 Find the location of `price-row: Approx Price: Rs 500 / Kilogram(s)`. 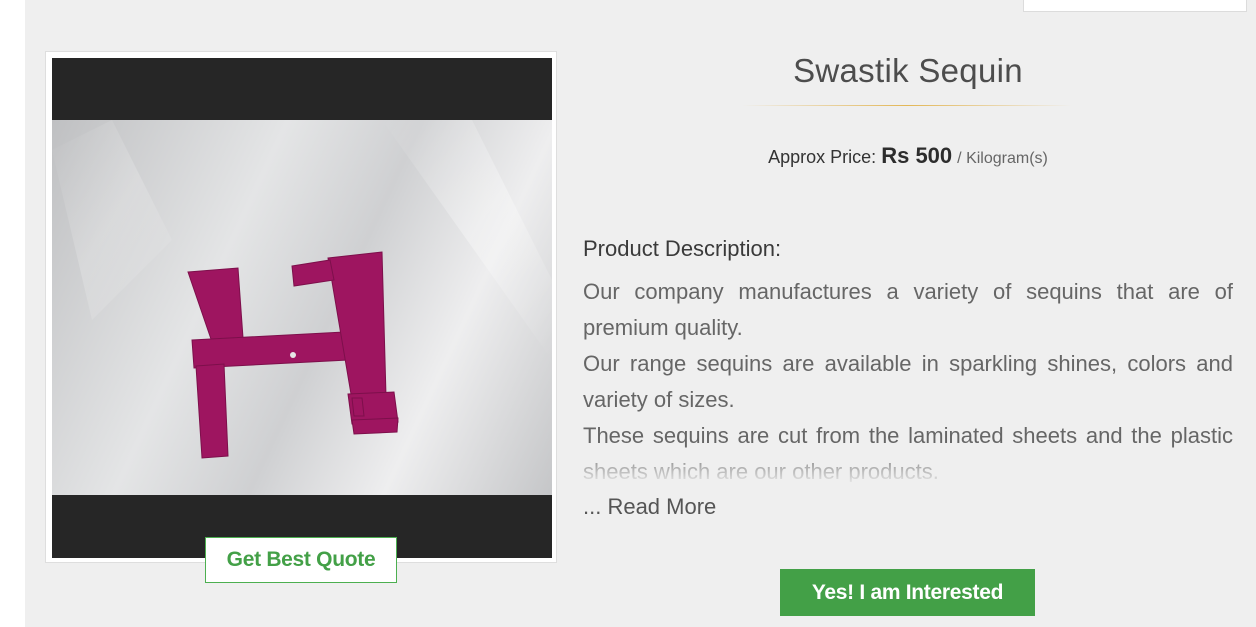

price-row: Approx Price: Rs 500 / Kilogram(s) is located at coordinates (908, 156).